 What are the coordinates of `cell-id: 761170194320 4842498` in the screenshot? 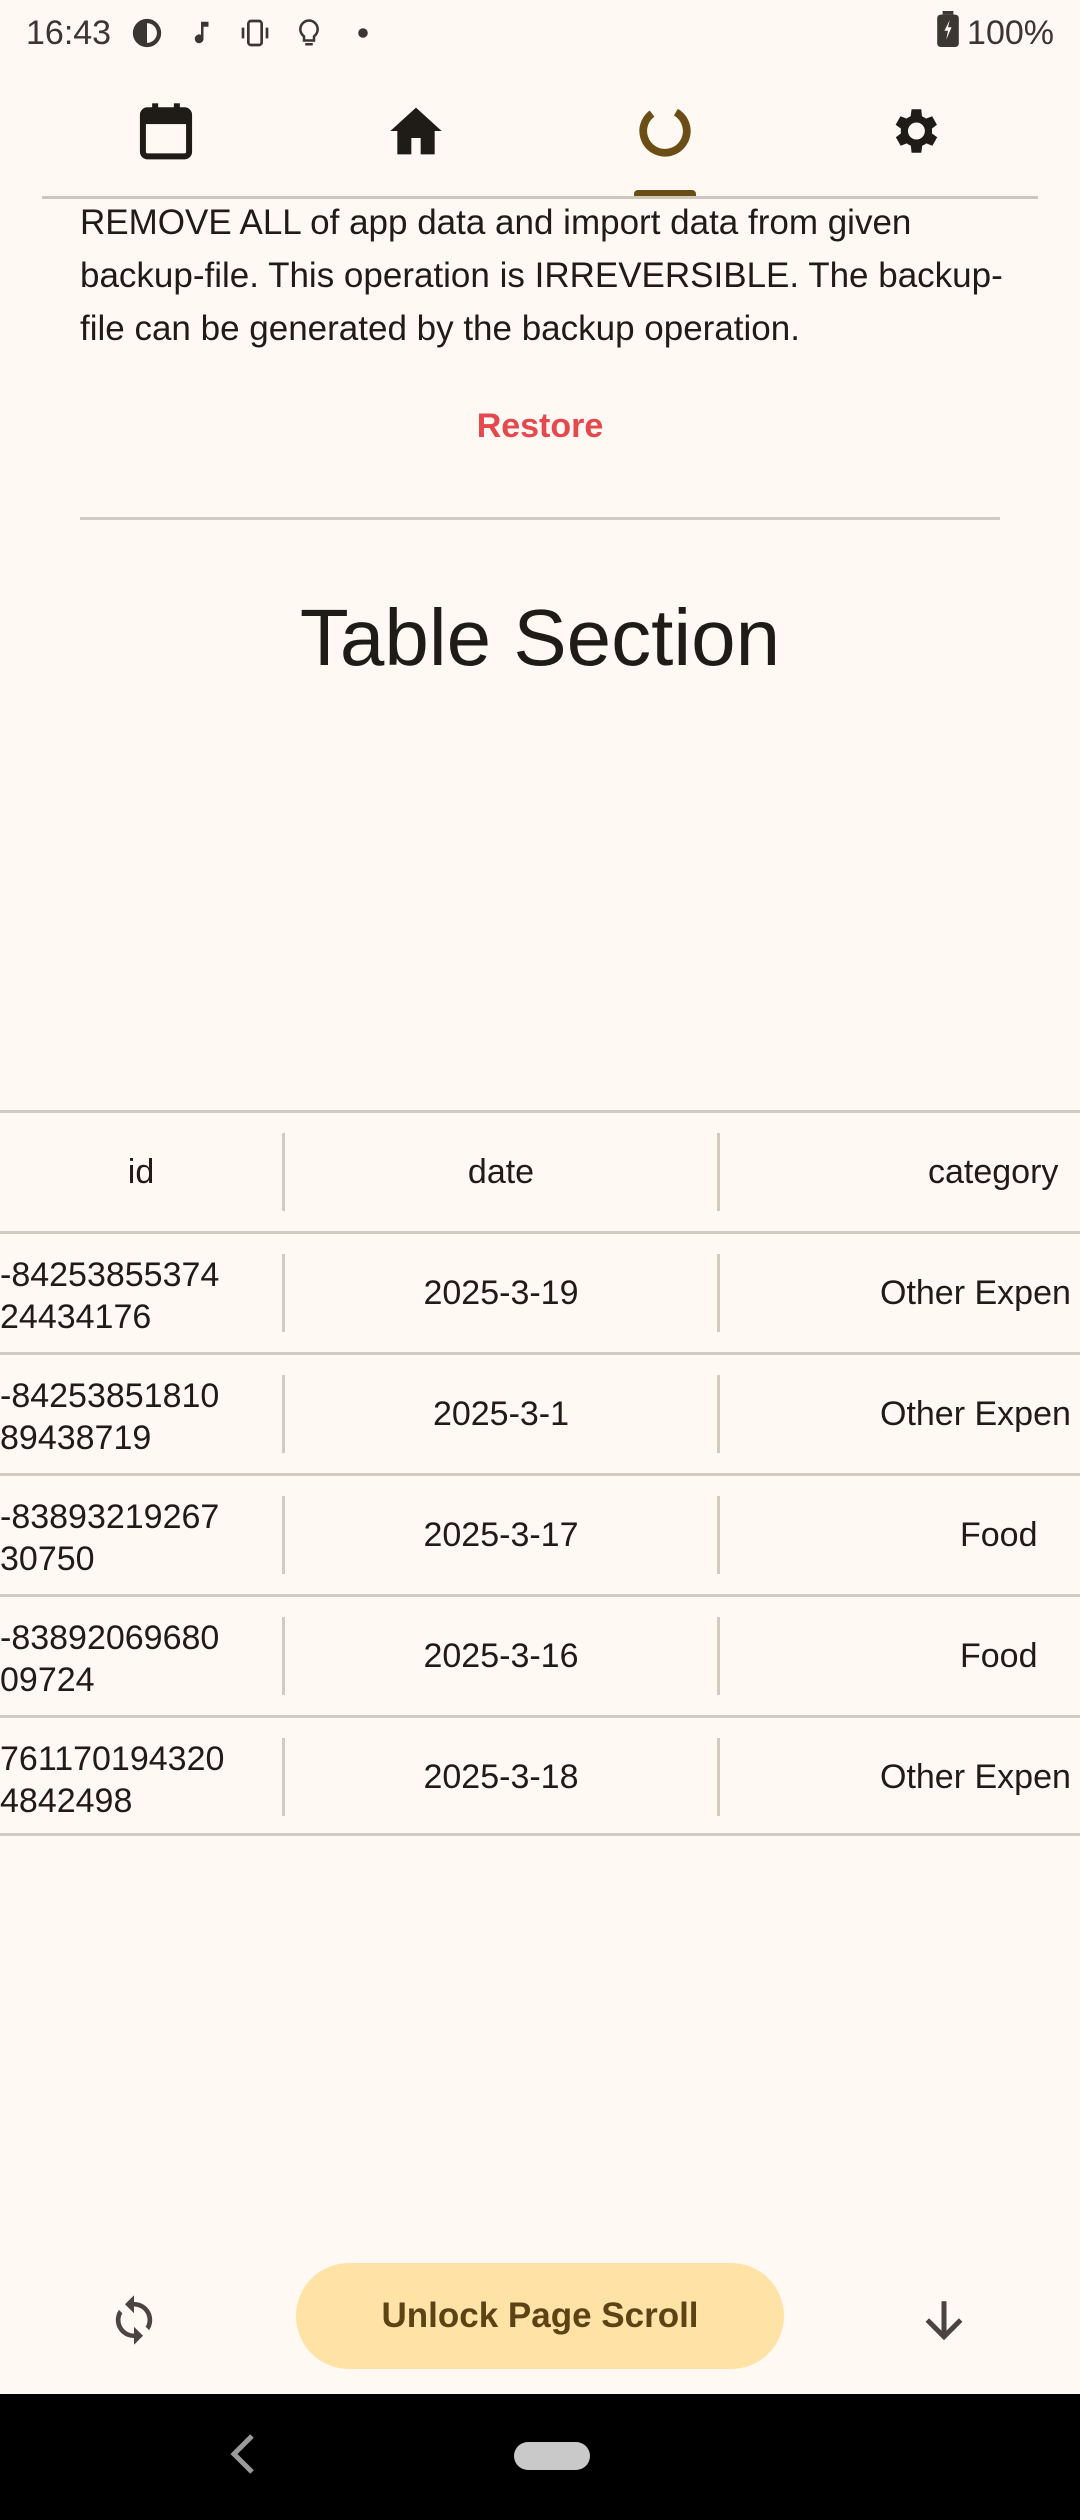 It's located at (141, 1777).